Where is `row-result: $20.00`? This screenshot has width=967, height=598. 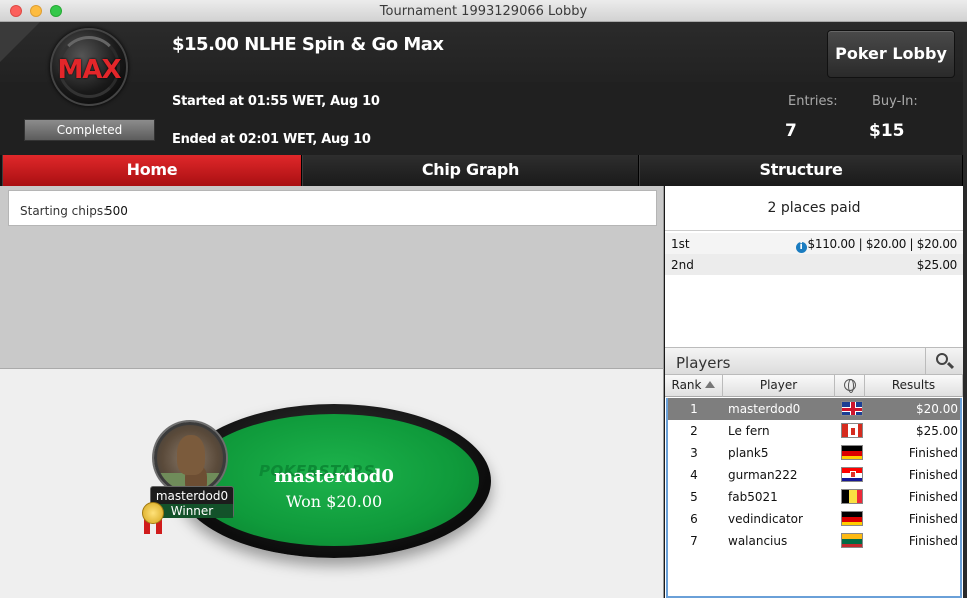 row-result: $20.00 is located at coordinates (937, 409).